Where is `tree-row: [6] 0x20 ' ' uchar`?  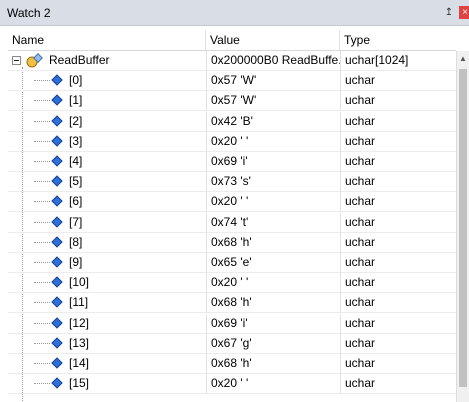
tree-row: [6] 0x20 ' ' uchar is located at coordinates (232, 202).